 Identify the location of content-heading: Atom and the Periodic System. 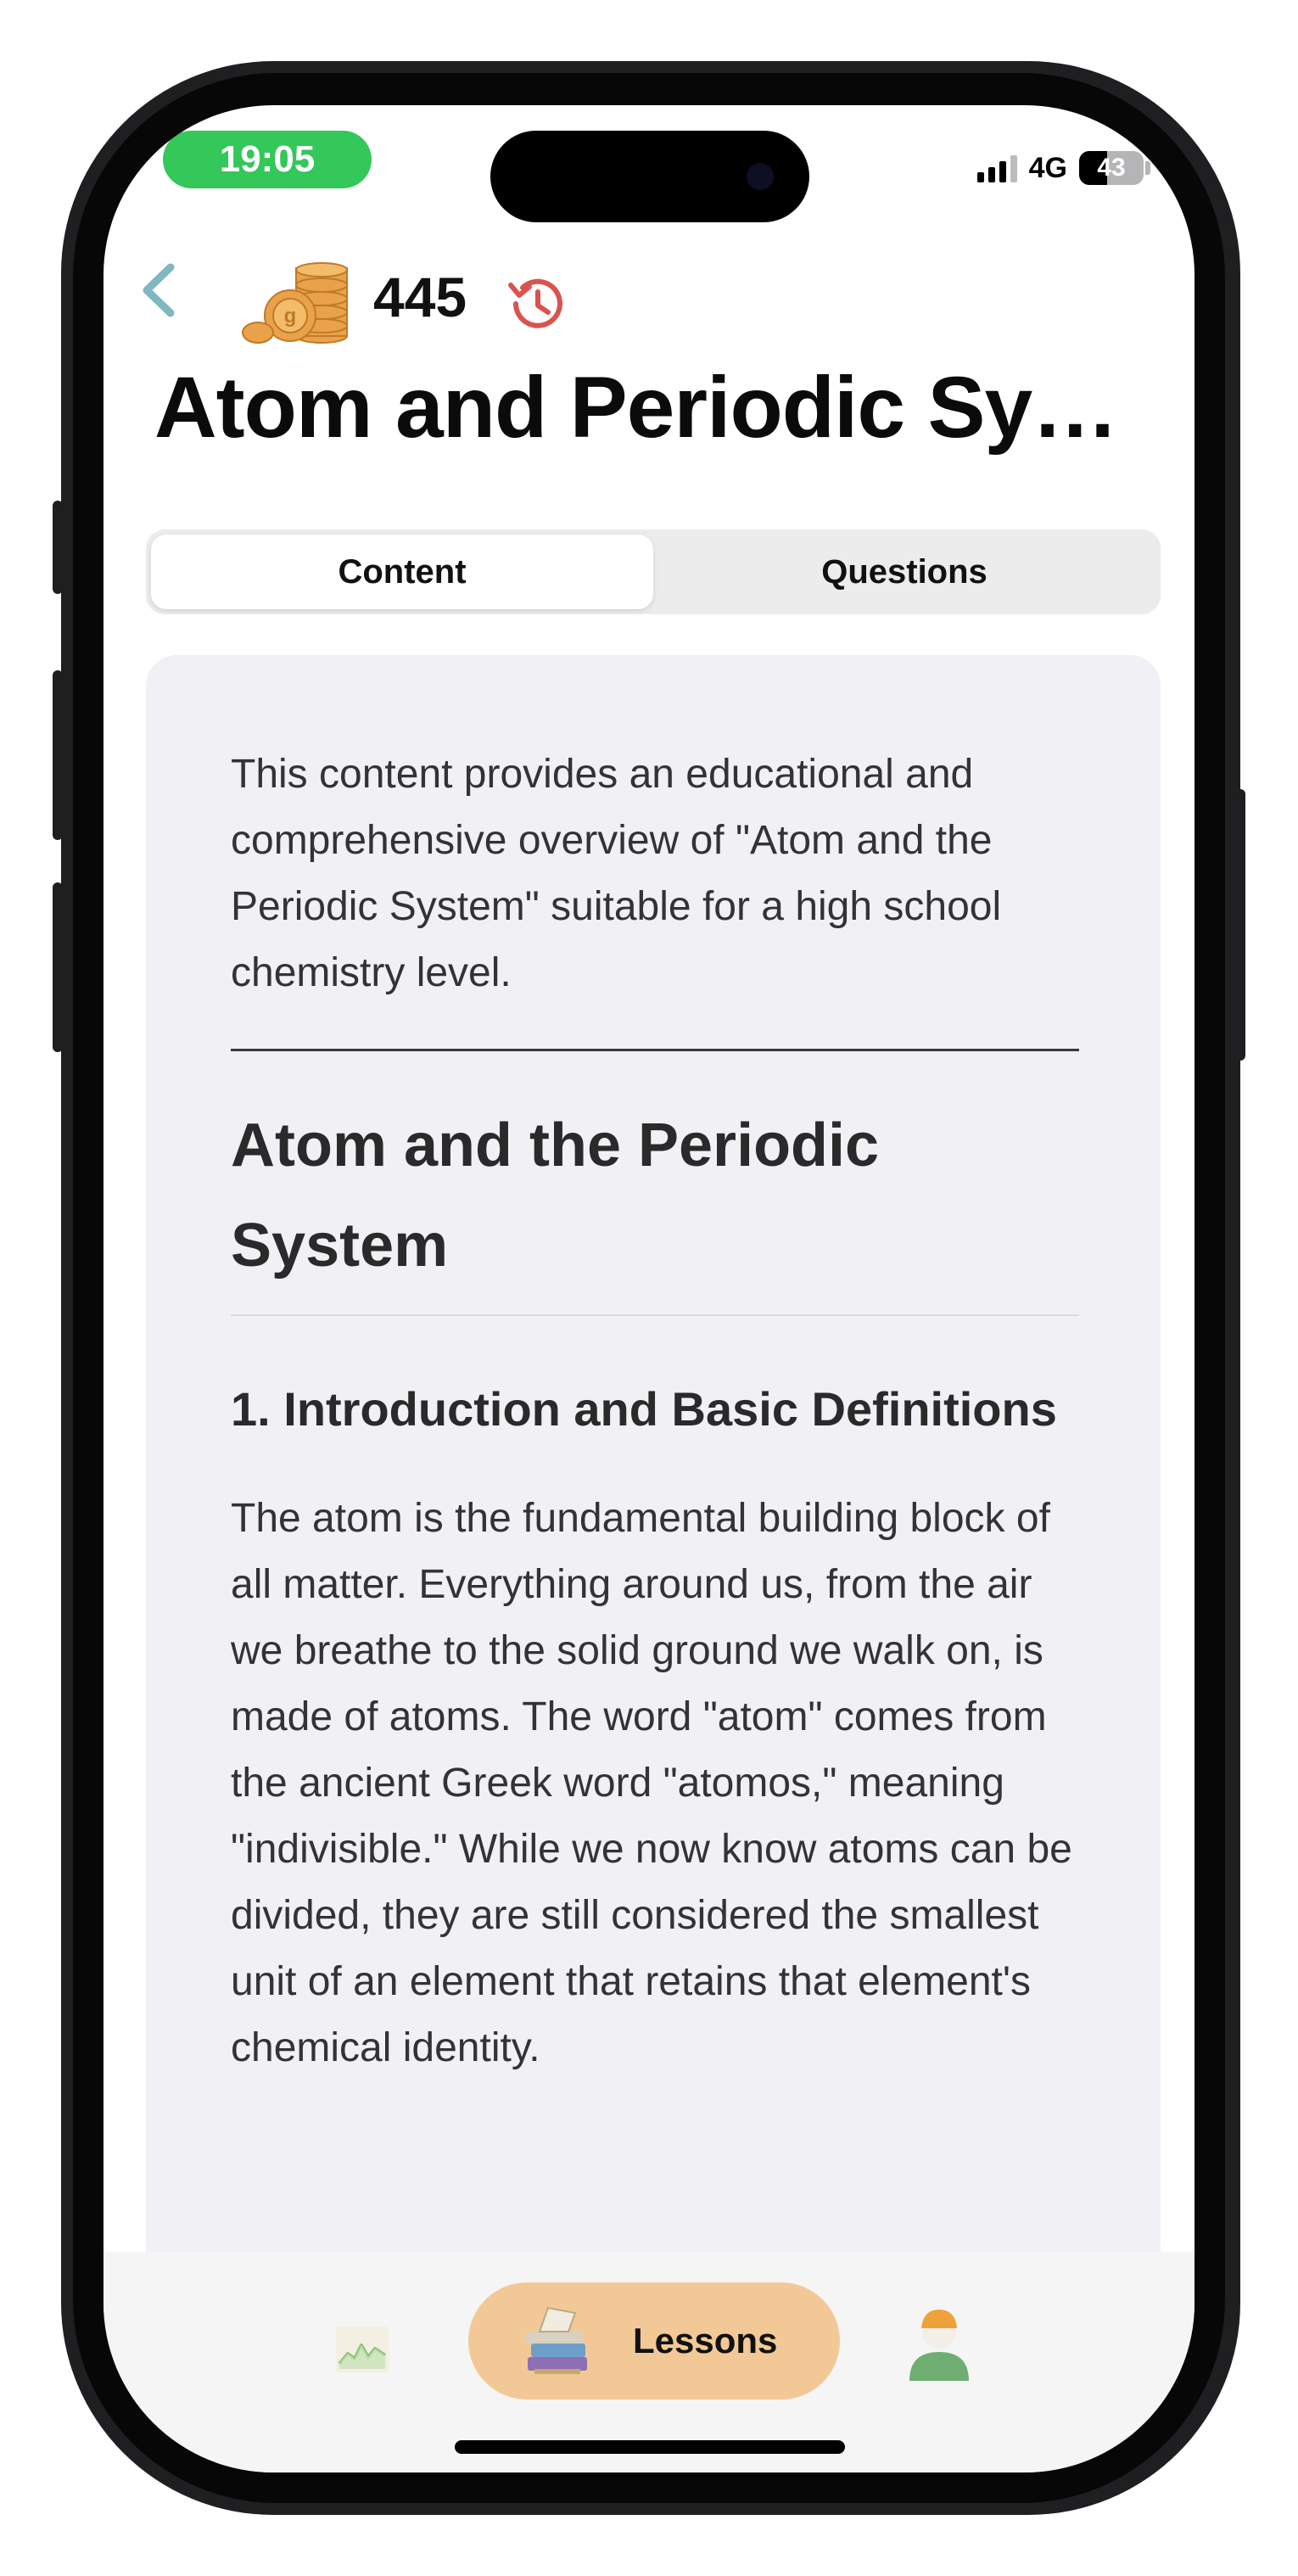
(555, 1196).